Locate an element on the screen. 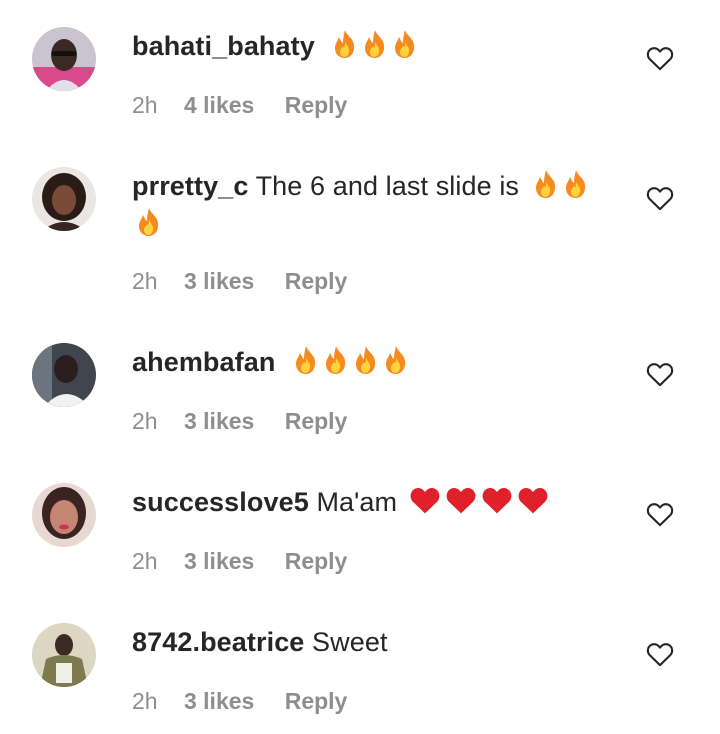 This screenshot has height=734, width=720. comment-username: prretty_c is located at coordinates (190, 186).